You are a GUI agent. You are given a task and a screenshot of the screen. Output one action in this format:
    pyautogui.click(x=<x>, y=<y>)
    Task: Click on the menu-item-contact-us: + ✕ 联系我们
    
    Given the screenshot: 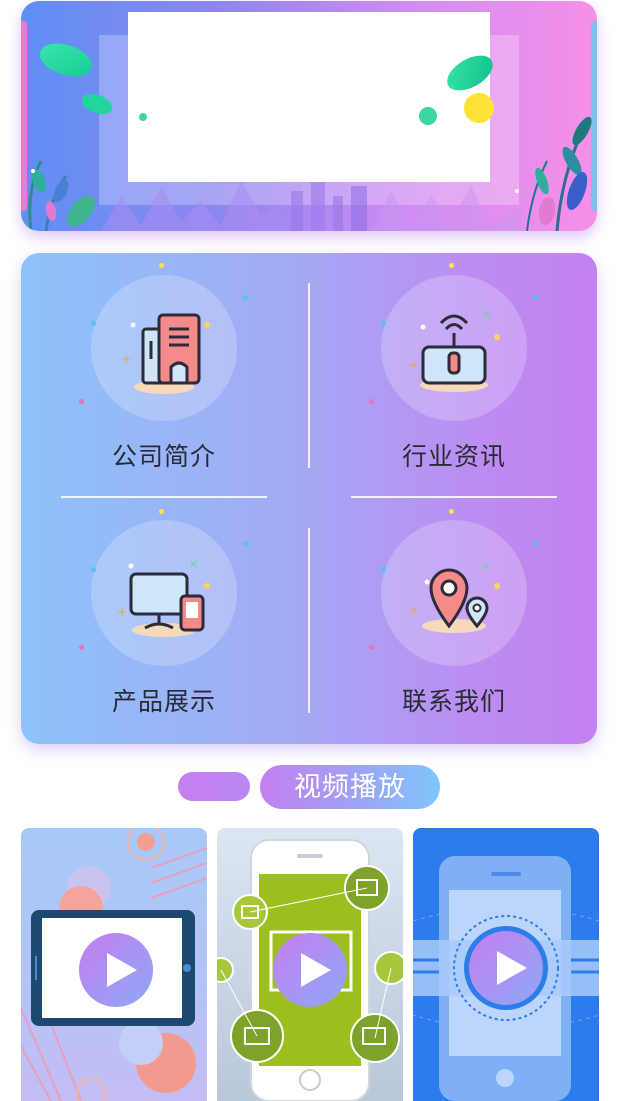 What is the action you would take?
    pyautogui.click(x=454, y=610)
    